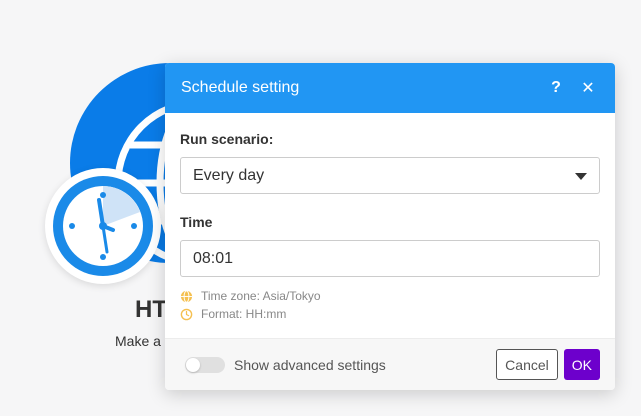 This screenshot has width=641, height=416. What do you see at coordinates (581, 176) in the screenshot?
I see `caret-down-icon` at bounding box center [581, 176].